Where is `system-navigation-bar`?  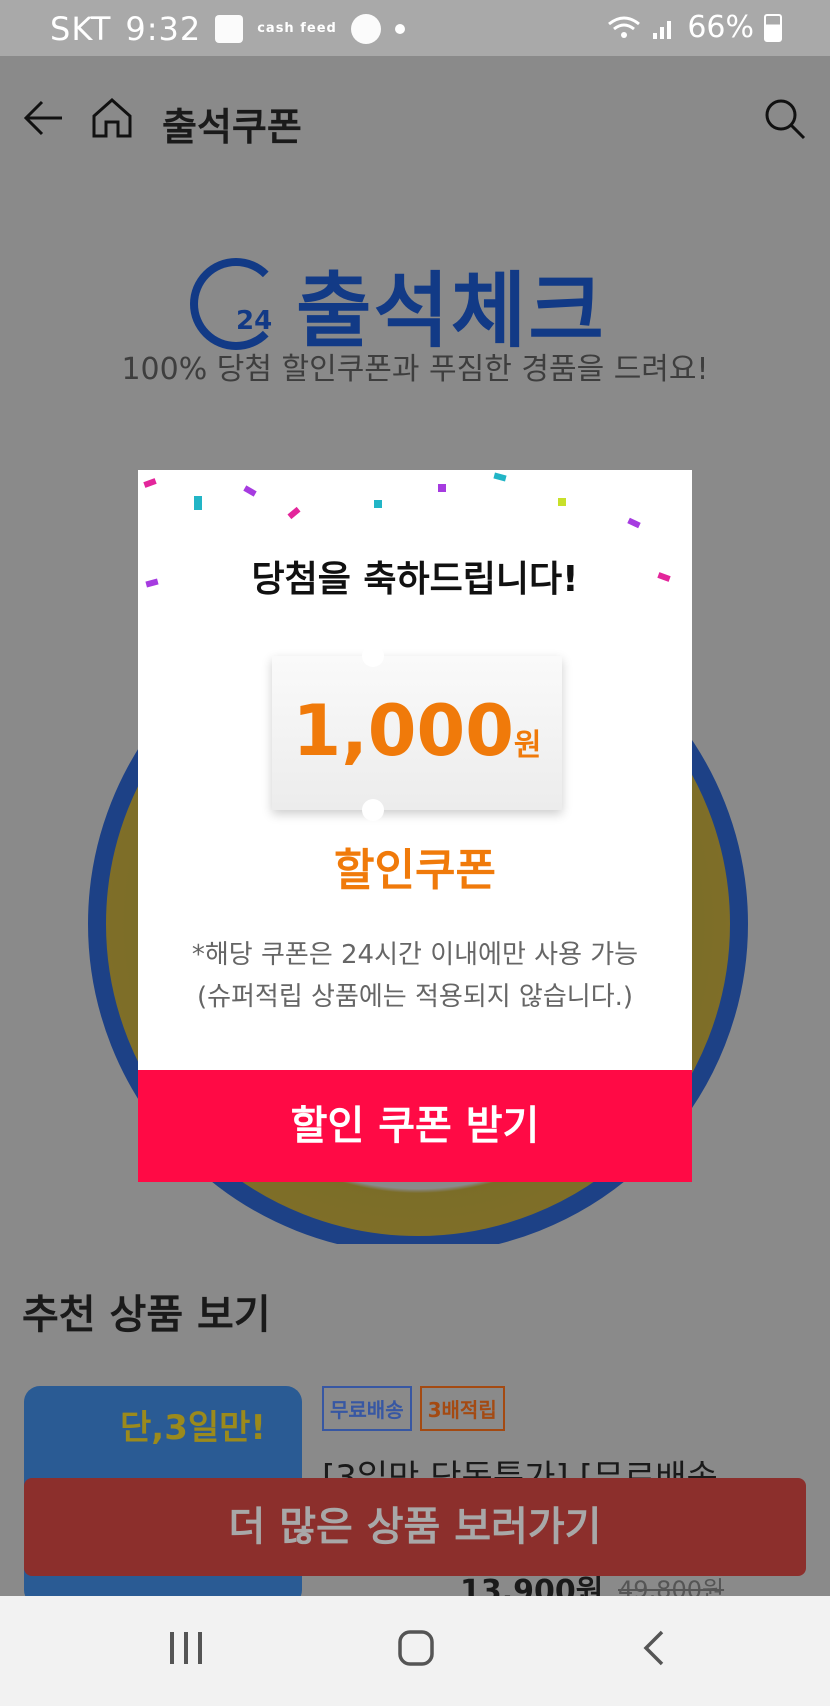
system-navigation-bar is located at coordinates (415, 1651).